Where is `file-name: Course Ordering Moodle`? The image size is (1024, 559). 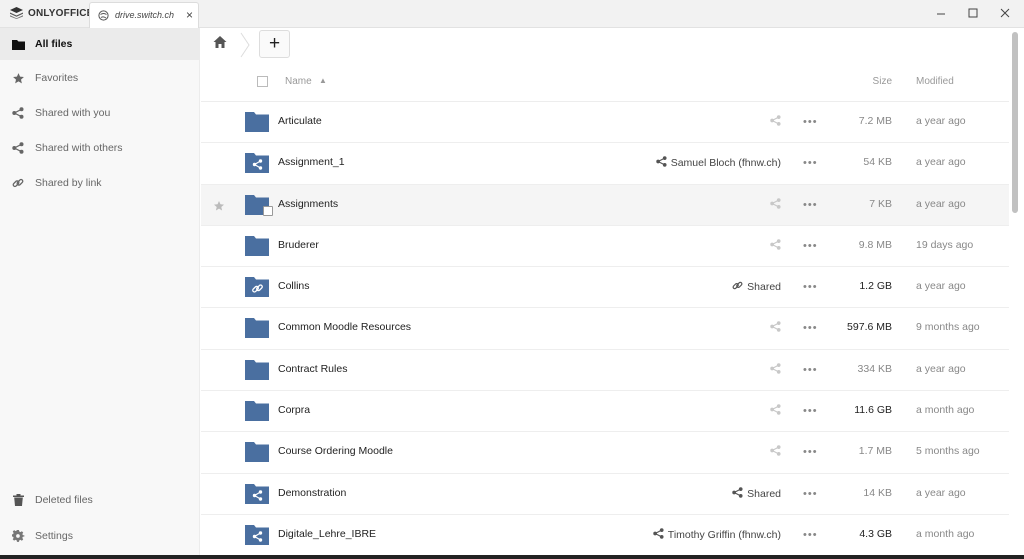
file-name: Course Ordering Moodle is located at coordinates (335, 451).